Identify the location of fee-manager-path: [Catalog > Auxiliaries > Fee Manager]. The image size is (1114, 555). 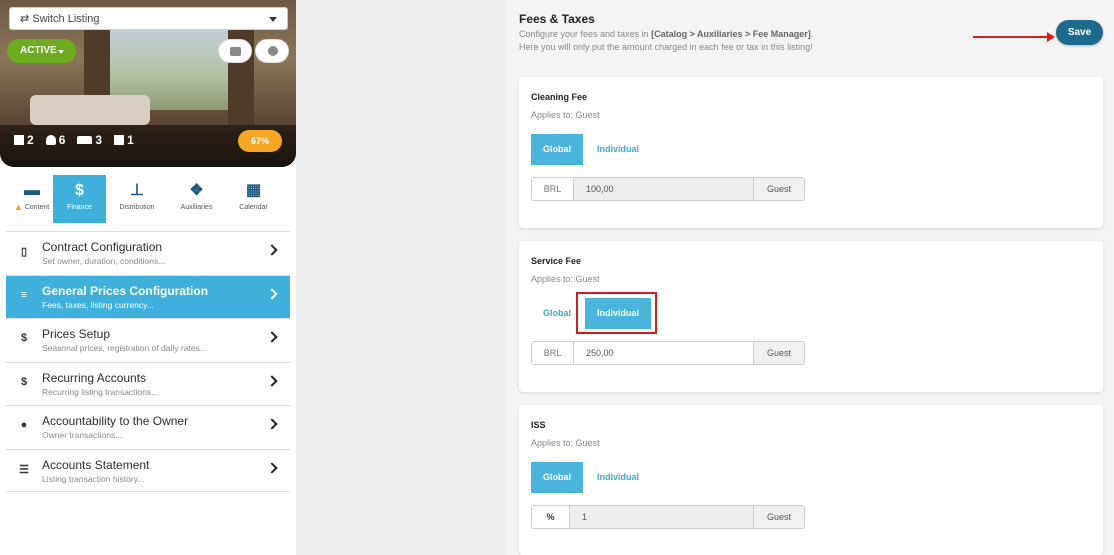
(731, 34).